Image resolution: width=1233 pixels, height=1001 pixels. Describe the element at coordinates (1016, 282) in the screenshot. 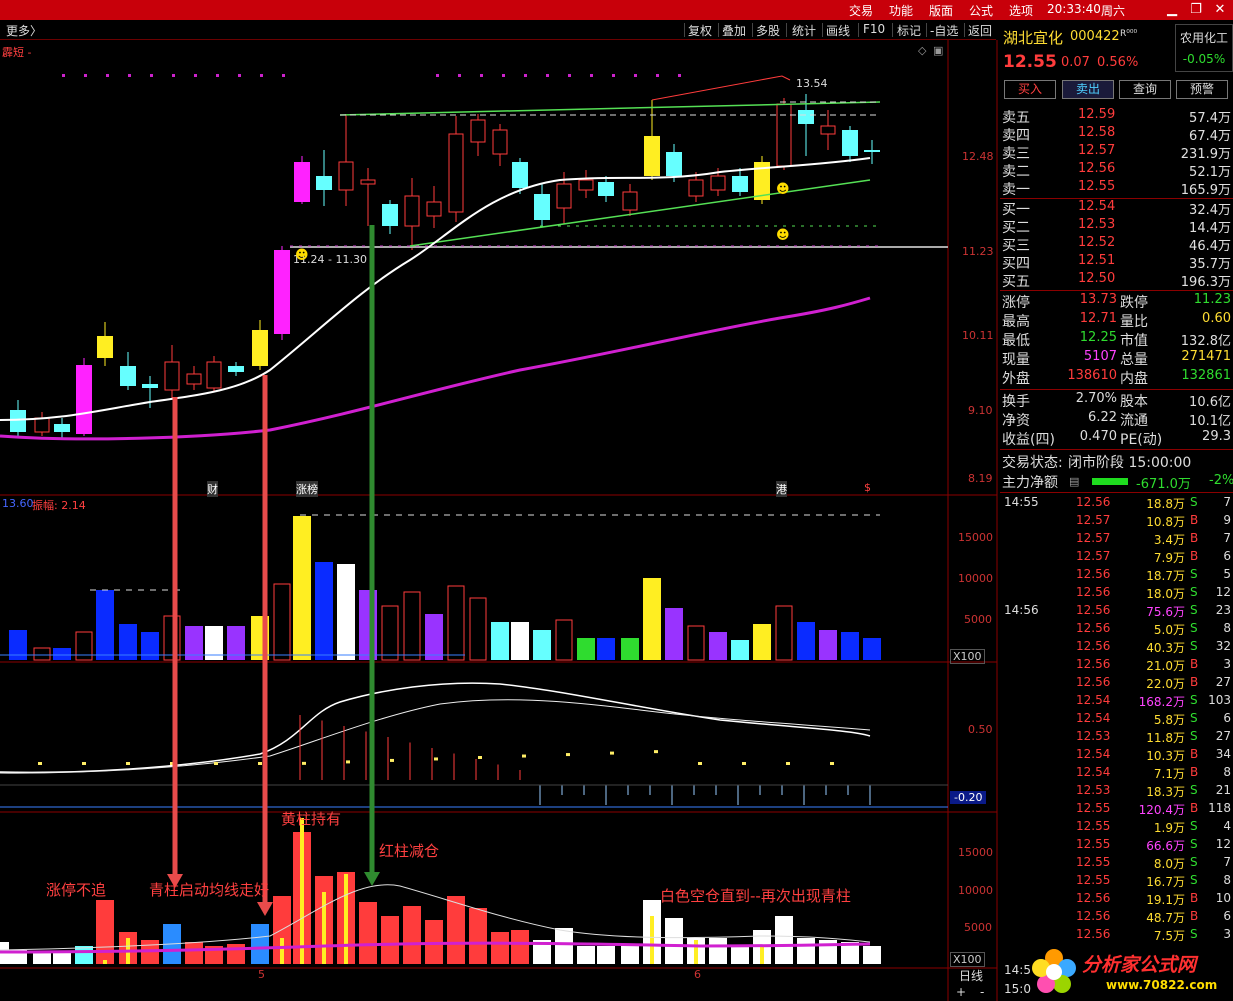

I see `bid-label: 买五` at that location.